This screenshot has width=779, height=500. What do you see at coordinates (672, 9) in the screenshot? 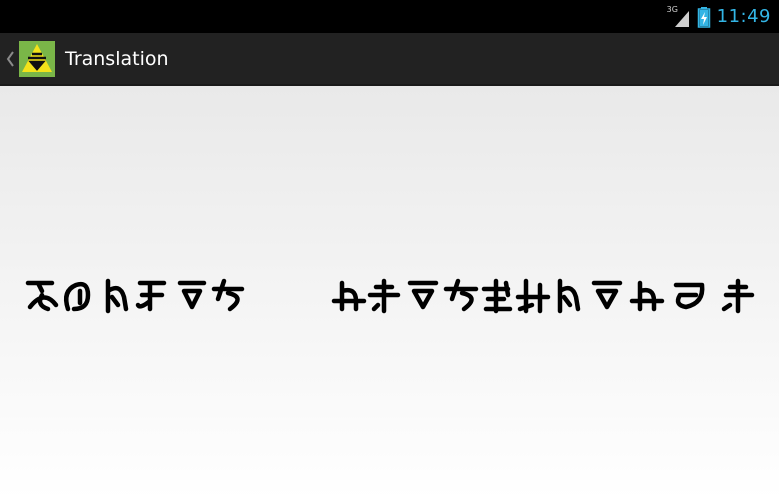
I see `network-type-label: 3G` at bounding box center [672, 9].